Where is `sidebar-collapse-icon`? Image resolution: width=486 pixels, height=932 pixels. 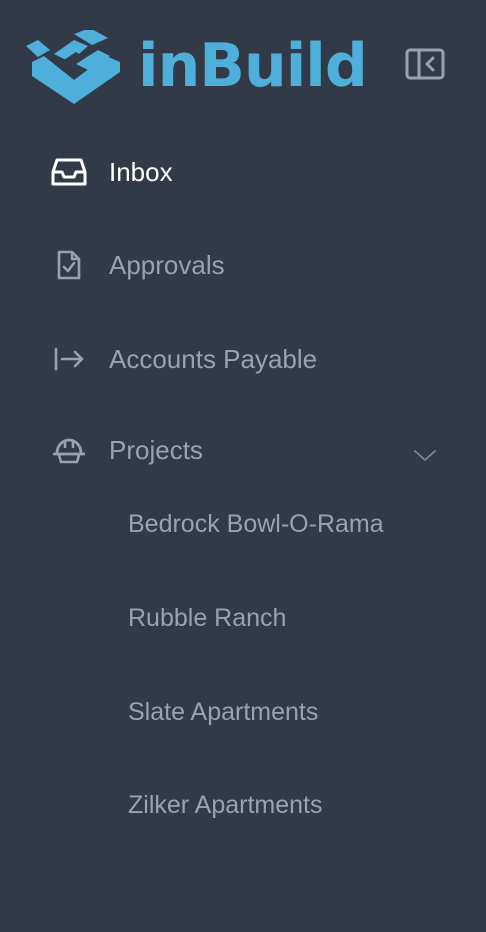 sidebar-collapse-icon is located at coordinates (425, 64).